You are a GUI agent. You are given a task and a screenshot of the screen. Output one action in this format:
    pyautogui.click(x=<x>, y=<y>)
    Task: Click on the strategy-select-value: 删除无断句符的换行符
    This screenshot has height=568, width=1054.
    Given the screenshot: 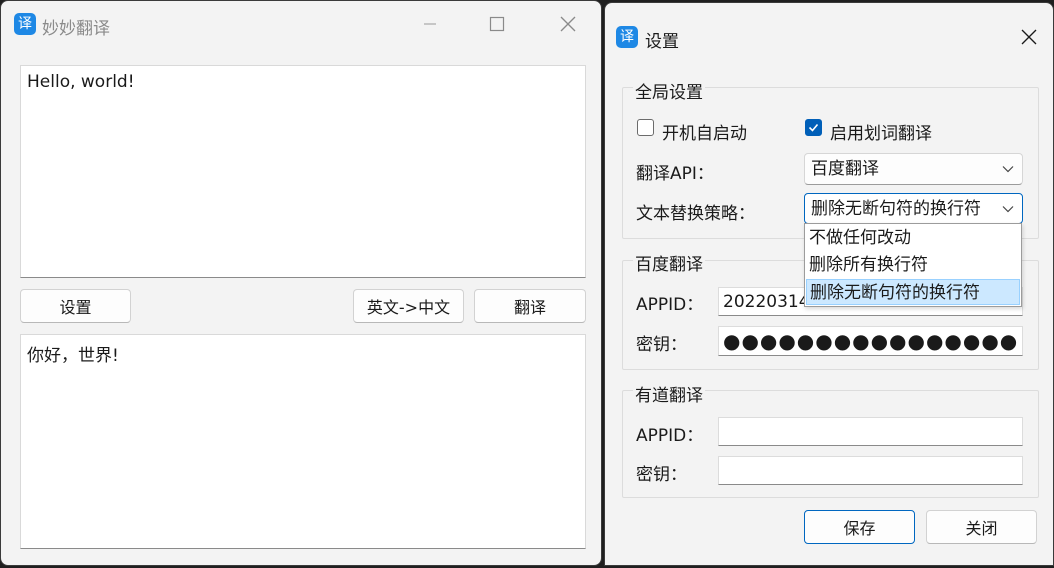 What is the action you would take?
    pyautogui.click(x=896, y=209)
    